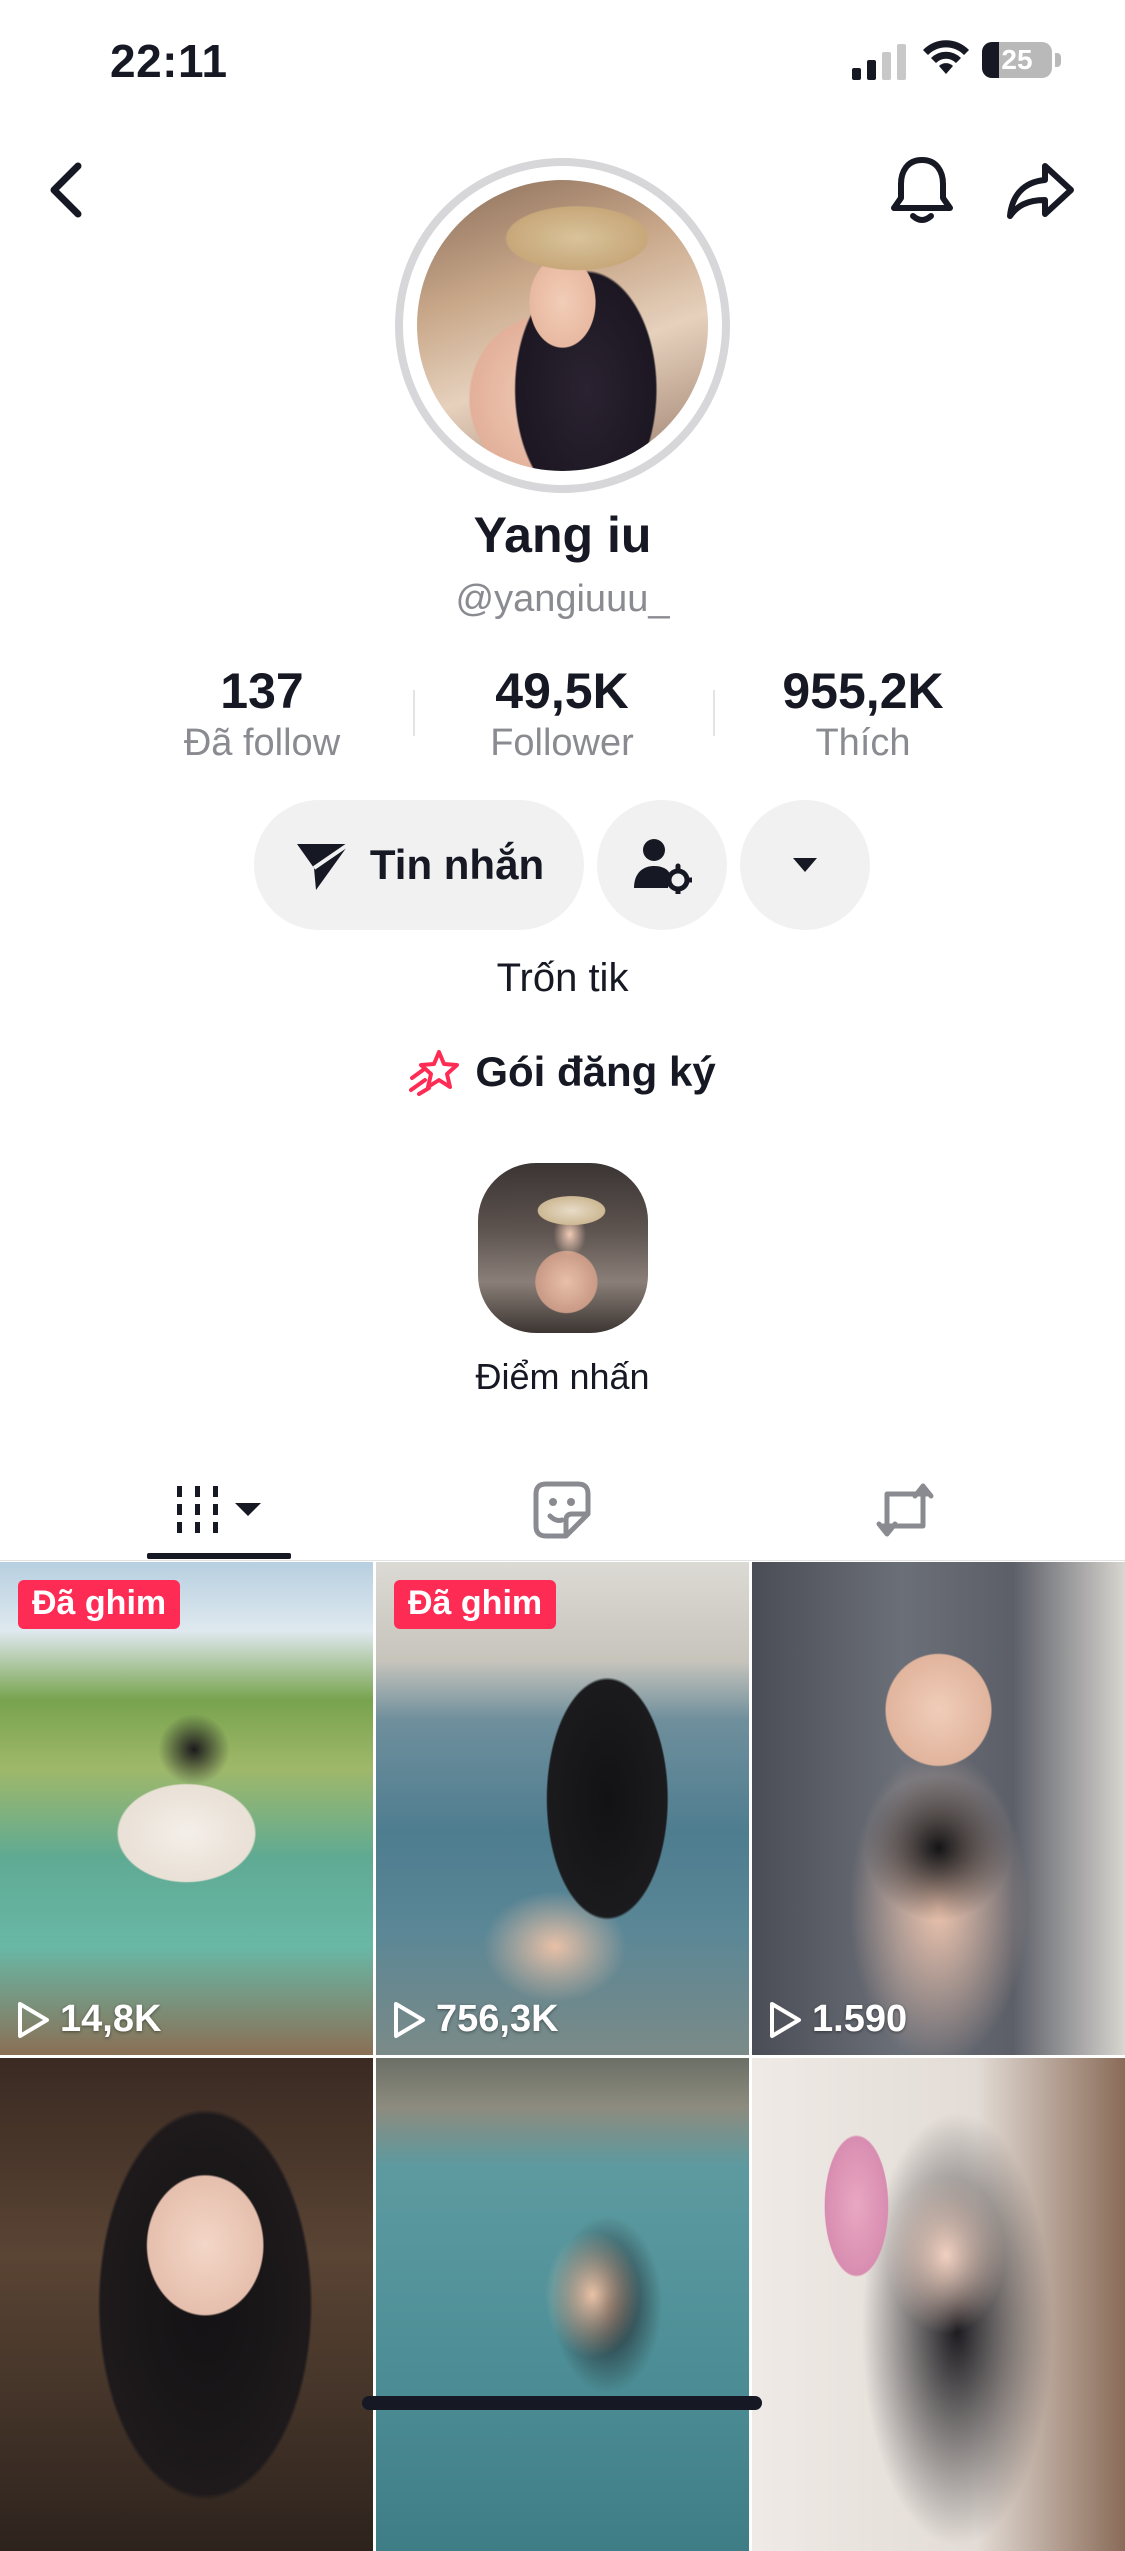 The width and height of the screenshot is (1125, 2551). What do you see at coordinates (879, 62) in the screenshot?
I see `cellular-signal-icon` at bounding box center [879, 62].